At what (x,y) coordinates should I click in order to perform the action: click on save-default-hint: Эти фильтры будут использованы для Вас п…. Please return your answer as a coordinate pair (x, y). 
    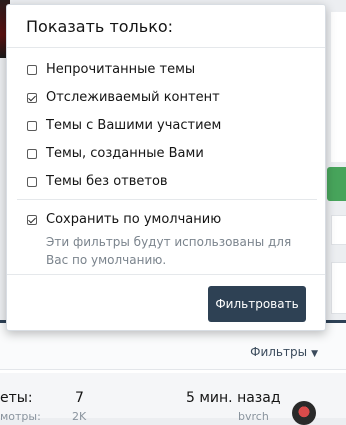
    Looking at the image, I should click on (169, 251).